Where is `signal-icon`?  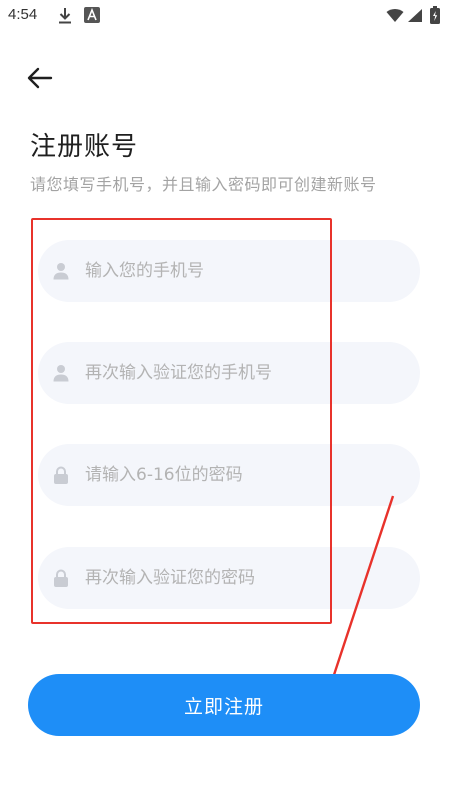
signal-icon is located at coordinates (415, 17).